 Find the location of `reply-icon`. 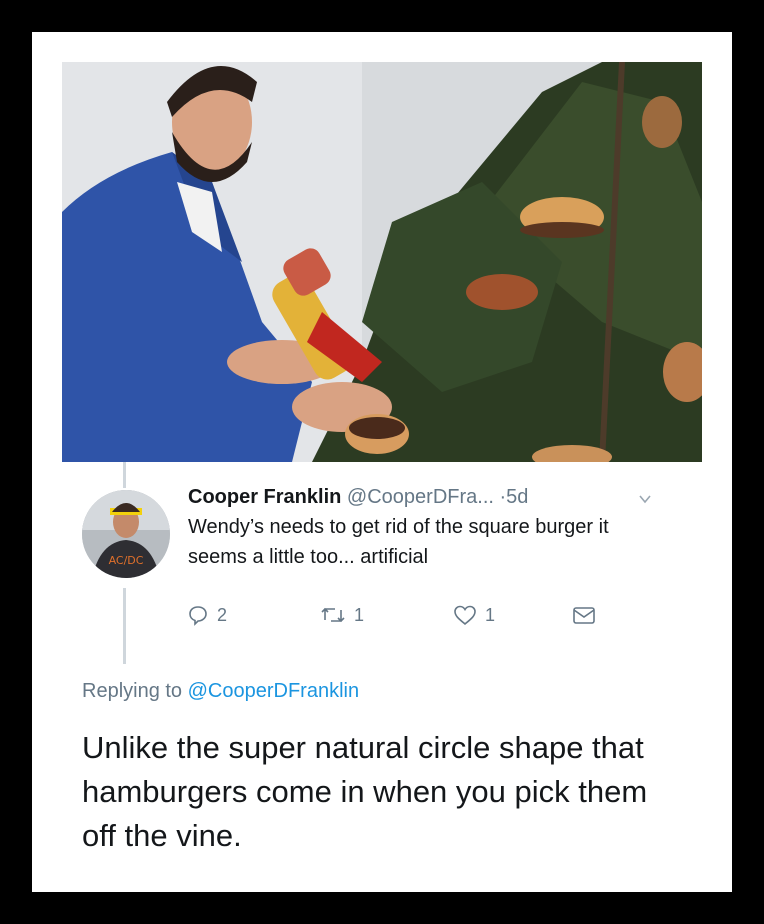

reply-icon is located at coordinates (198, 615).